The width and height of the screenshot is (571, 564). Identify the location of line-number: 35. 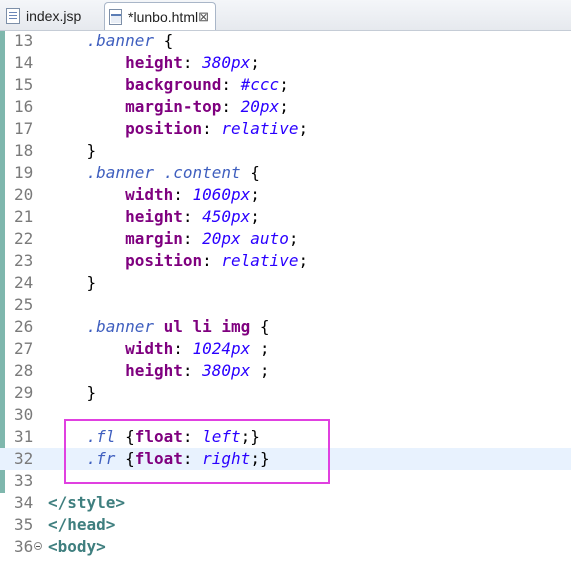
(24, 524).